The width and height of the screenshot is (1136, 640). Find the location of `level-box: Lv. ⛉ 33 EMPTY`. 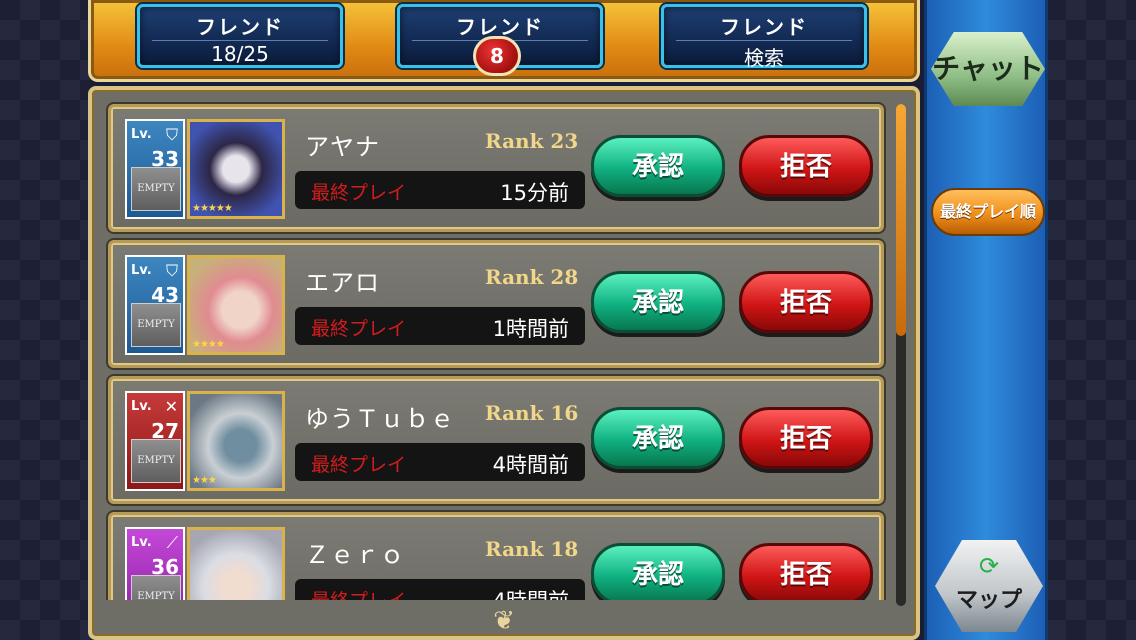

level-box: Lv. ⛉ 33 EMPTY is located at coordinates (155, 169).